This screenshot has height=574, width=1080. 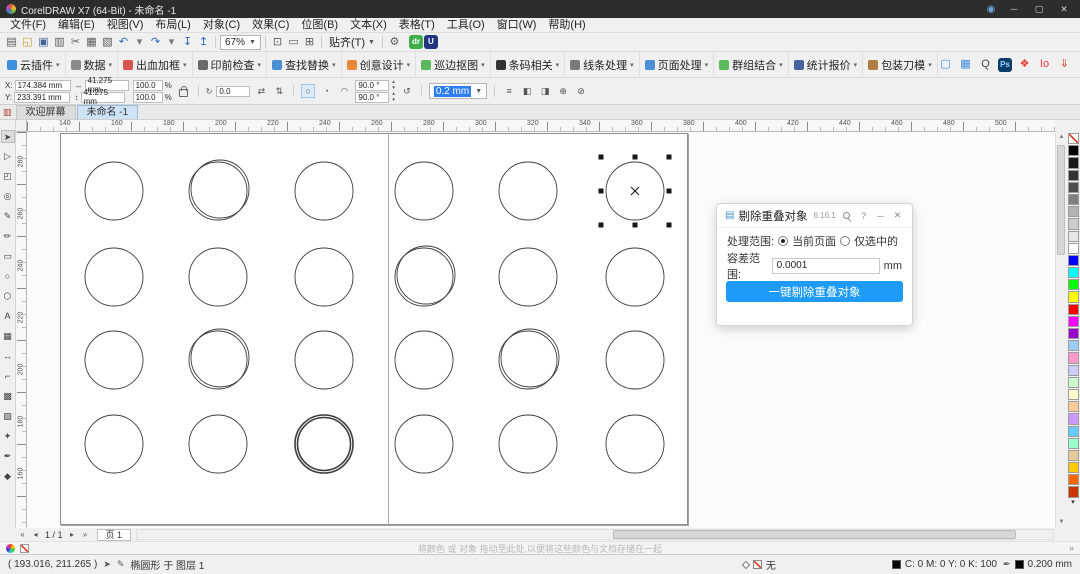 What do you see at coordinates (171, 42) in the screenshot?
I see `redo-dropdown-icon: ▾` at bounding box center [171, 42].